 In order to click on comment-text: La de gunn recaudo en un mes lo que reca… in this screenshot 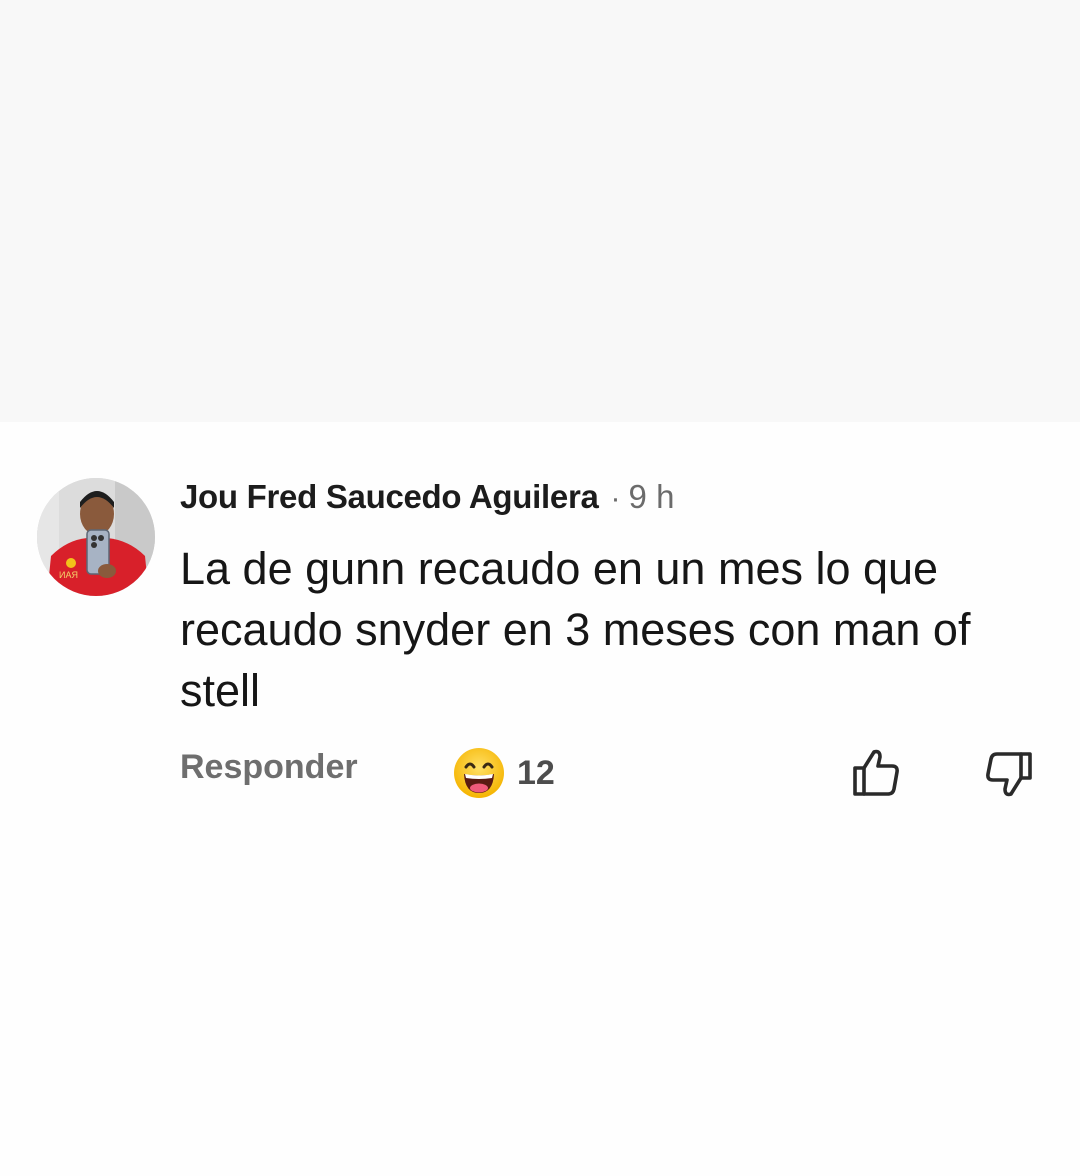, I will do `click(575, 629)`.